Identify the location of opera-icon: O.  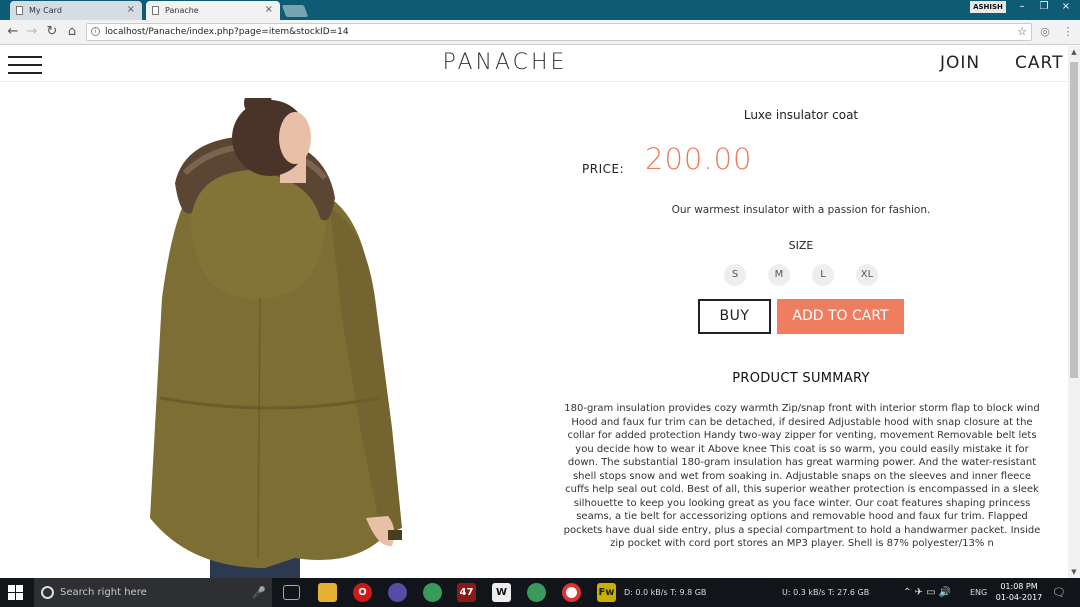
(362, 592).